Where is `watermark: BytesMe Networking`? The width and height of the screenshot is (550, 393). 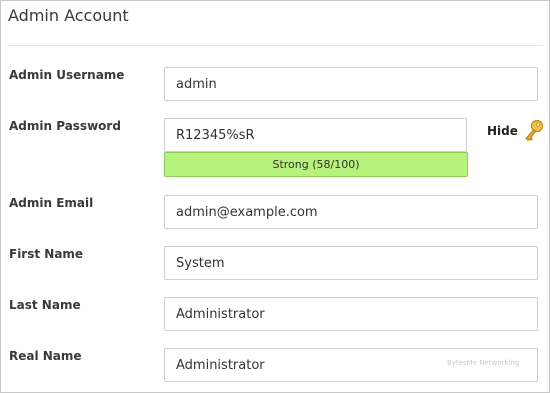
watermark: BytesMe Networking is located at coordinates (483, 363).